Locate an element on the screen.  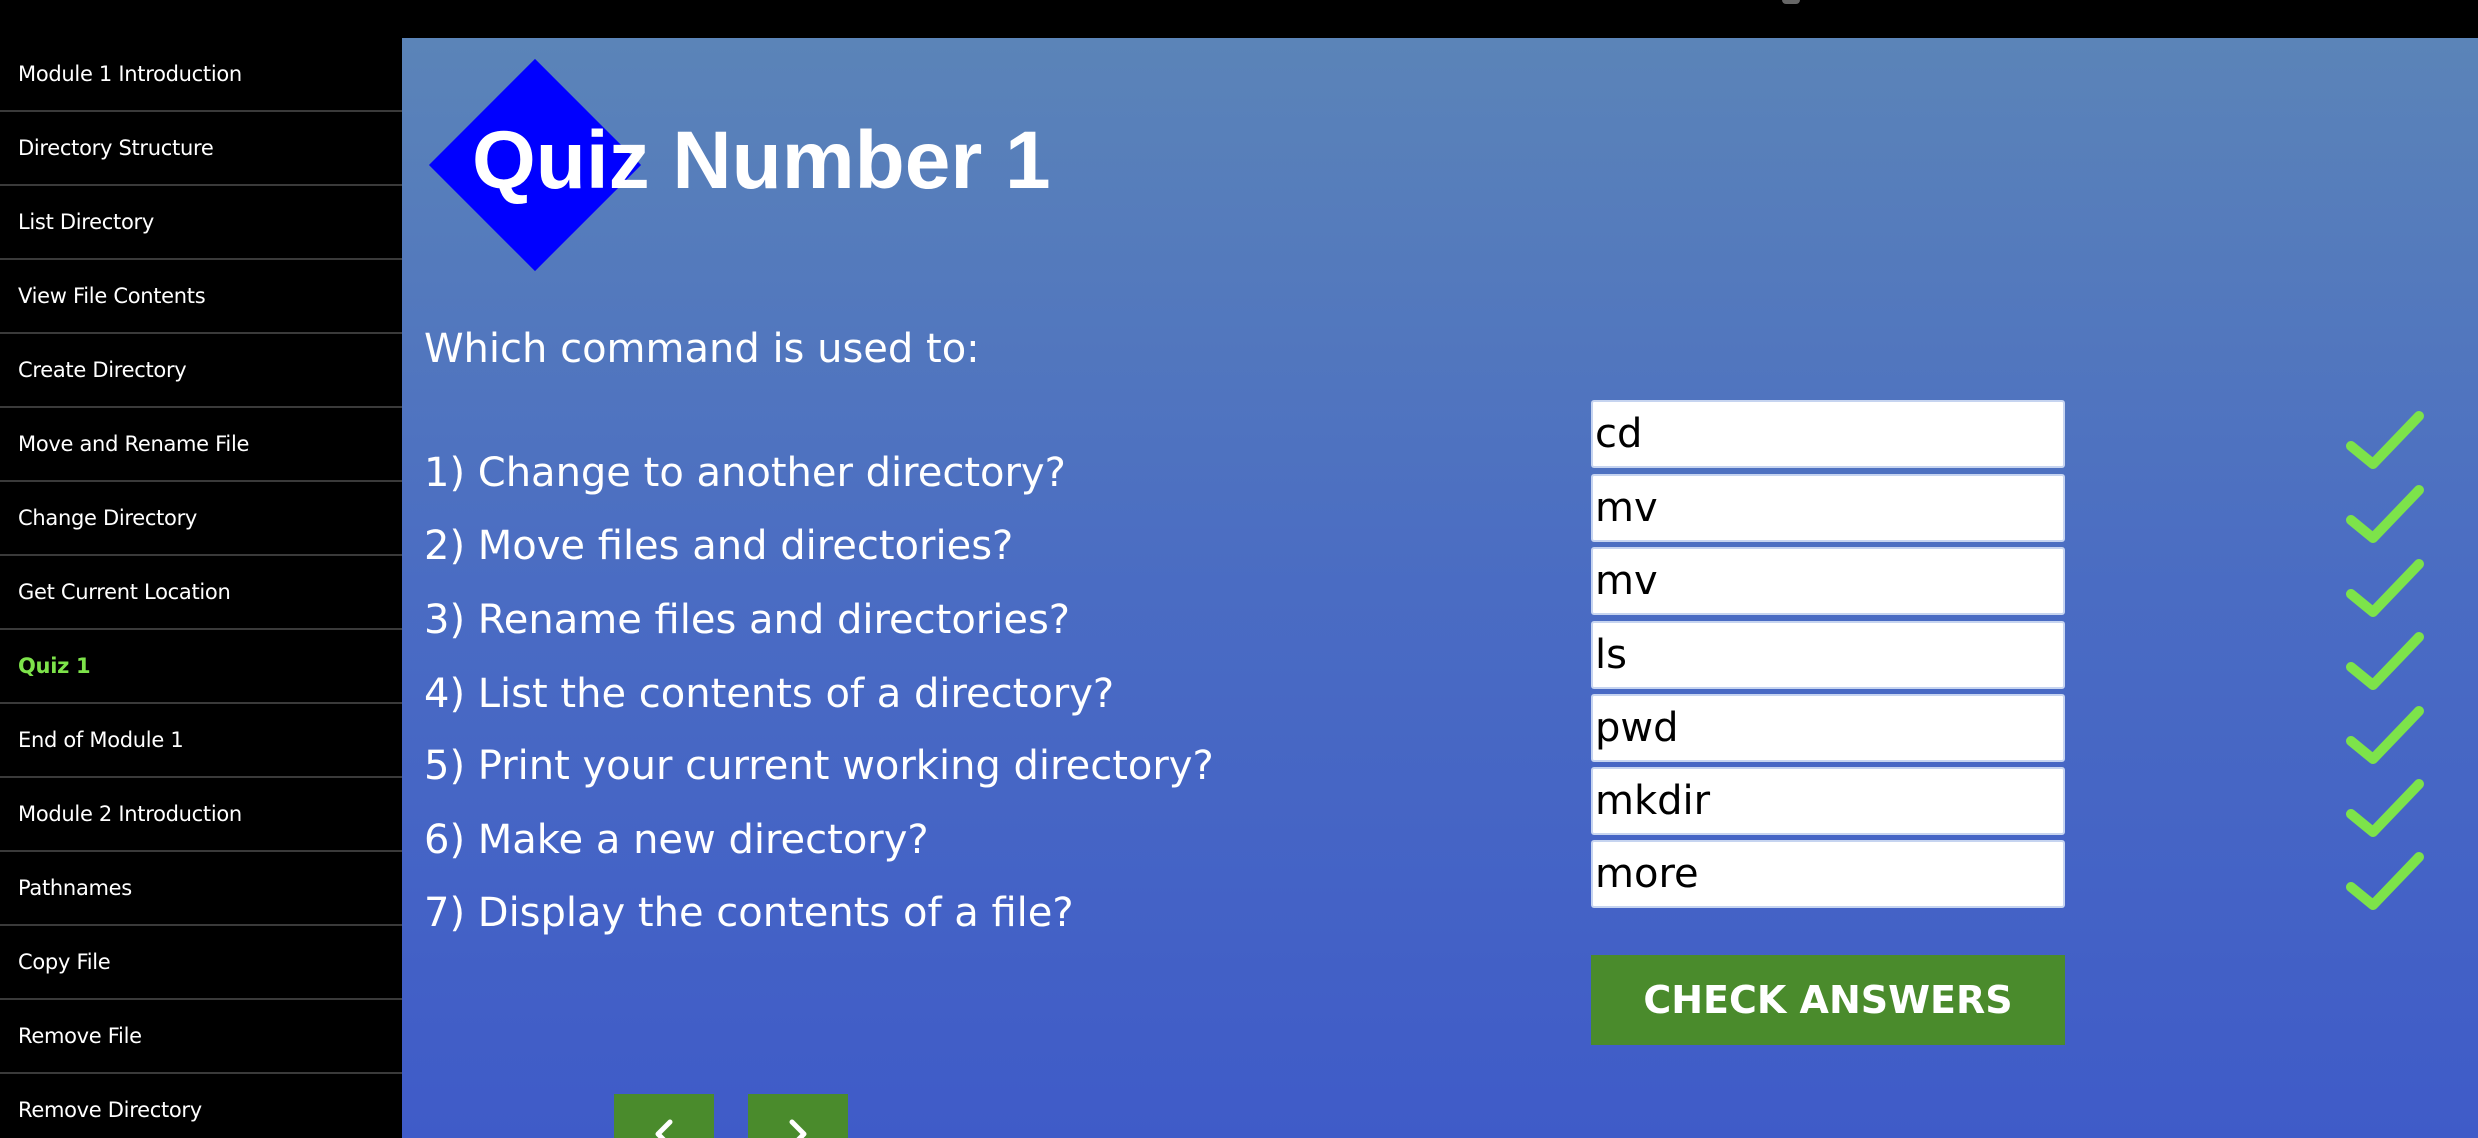
top-bar is located at coordinates (1239, 19).